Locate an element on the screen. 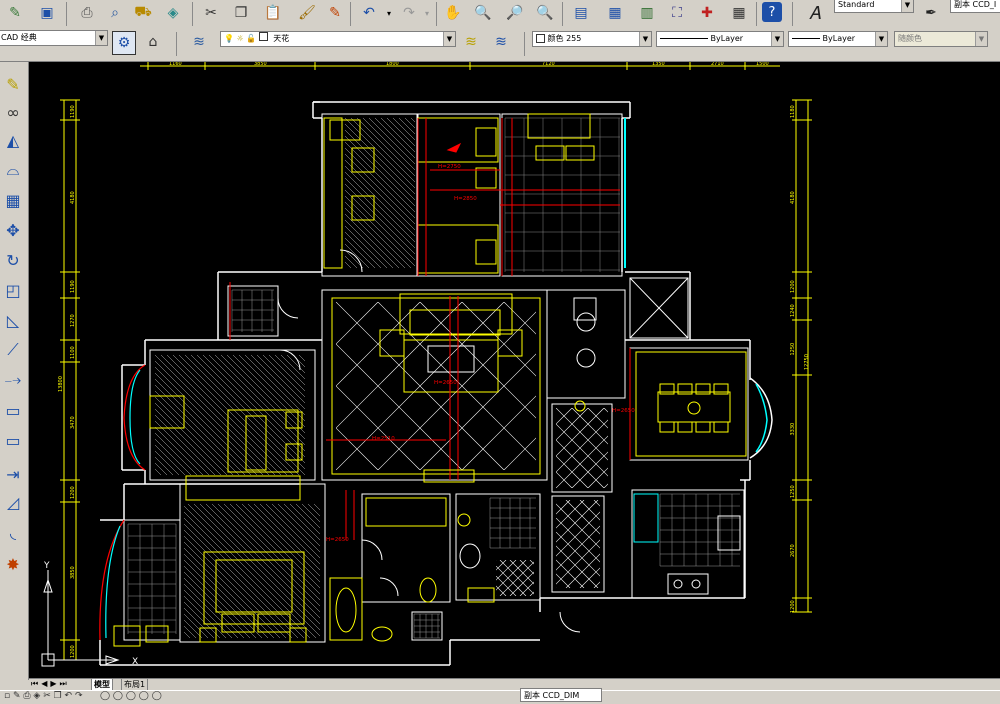 This screenshot has height=704, width=1000. calculator-icon: ▦ is located at coordinates (739, 13).